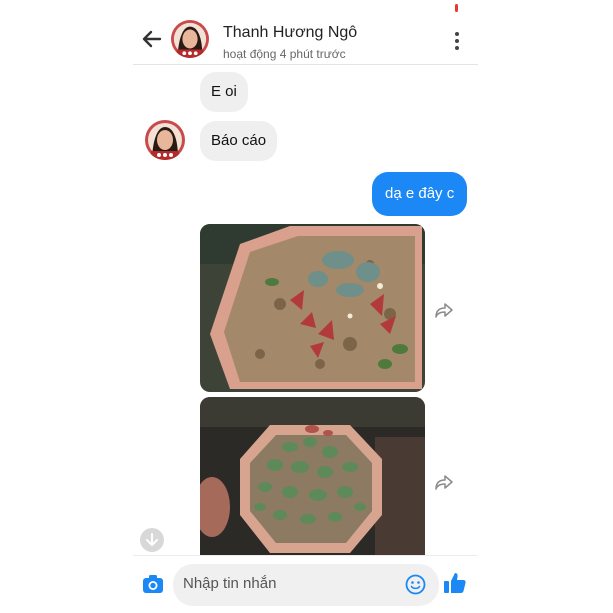  Describe the element at coordinates (152, 540) in the screenshot. I see `scroll-down-icon` at that location.